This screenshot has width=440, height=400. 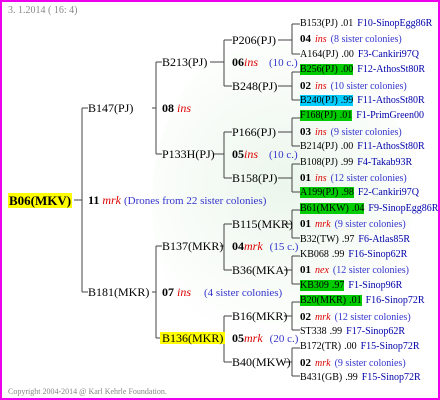 I want to click on gen4-entry: A164(PJ) .00 F3-Cankiri97Q, so click(x=359, y=54).